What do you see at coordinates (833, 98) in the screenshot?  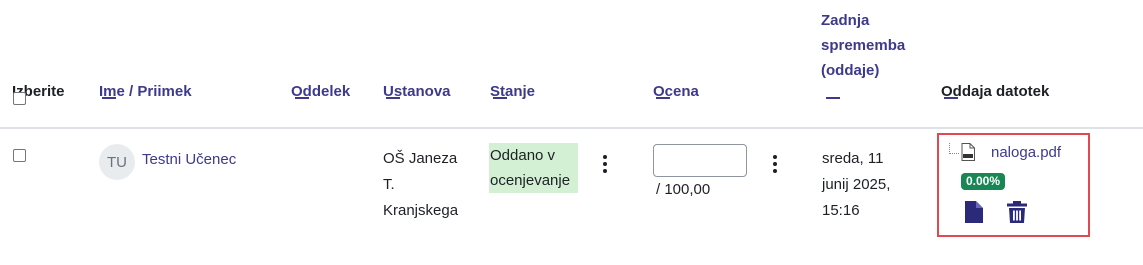 I see `last-modified-hide-column-icon` at bounding box center [833, 98].